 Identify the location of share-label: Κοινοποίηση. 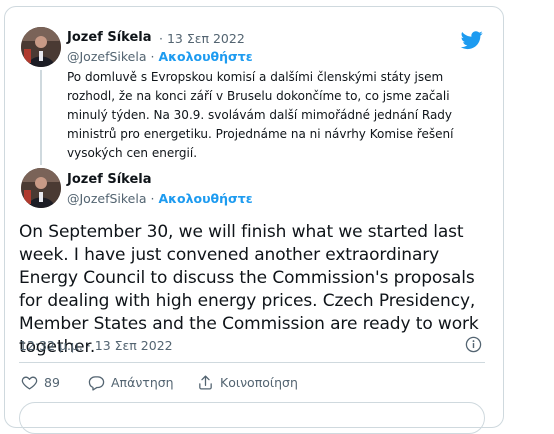
(259, 382).